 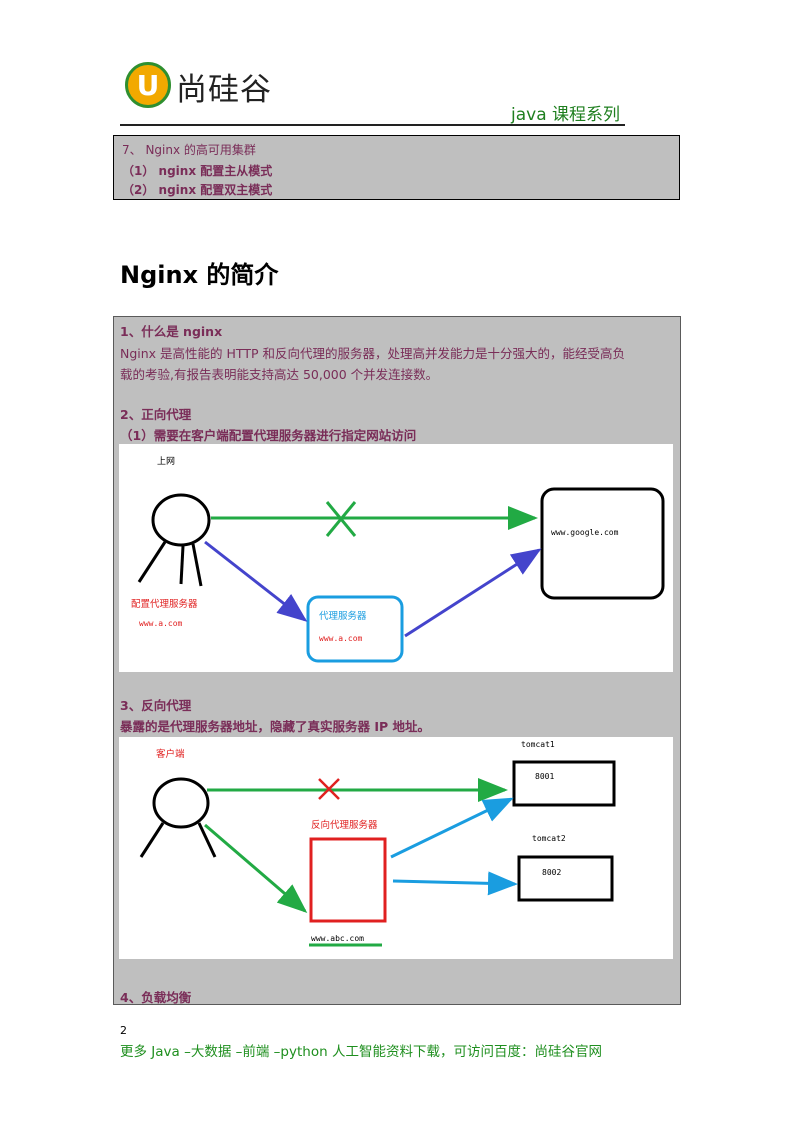 What do you see at coordinates (148, 85) in the screenshot?
I see `logo-icon: U` at bounding box center [148, 85].